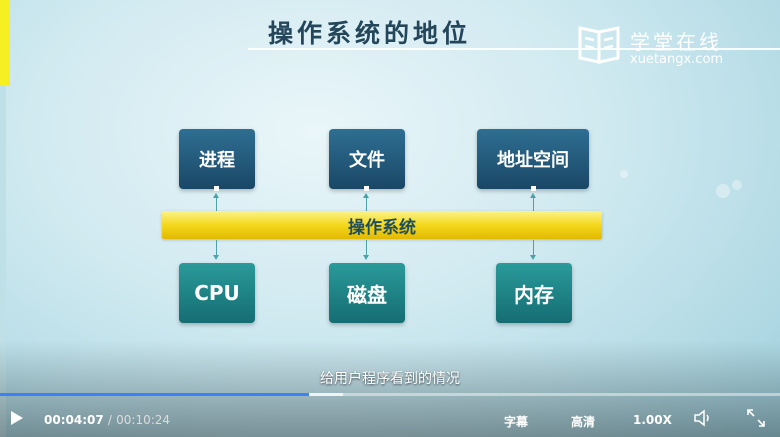 The image size is (780, 437). What do you see at coordinates (756, 418) in the screenshot?
I see `fullscreen-icon` at bounding box center [756, 418].